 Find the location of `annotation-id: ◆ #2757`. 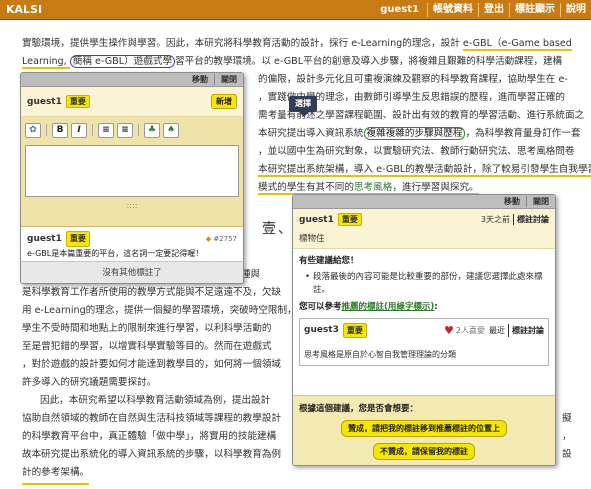

annotation-id: ◆ #2757 is located at coordinates (221, 239).